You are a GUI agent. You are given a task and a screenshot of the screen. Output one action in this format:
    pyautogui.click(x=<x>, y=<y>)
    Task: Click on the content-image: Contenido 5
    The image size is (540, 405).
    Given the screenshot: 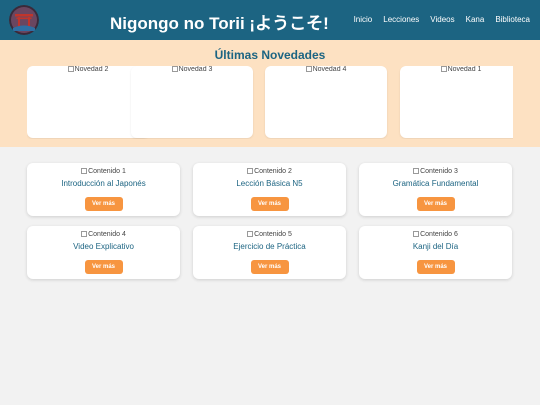 What is the action you would take?
    pyautogui.click(x=269, y=234)
    